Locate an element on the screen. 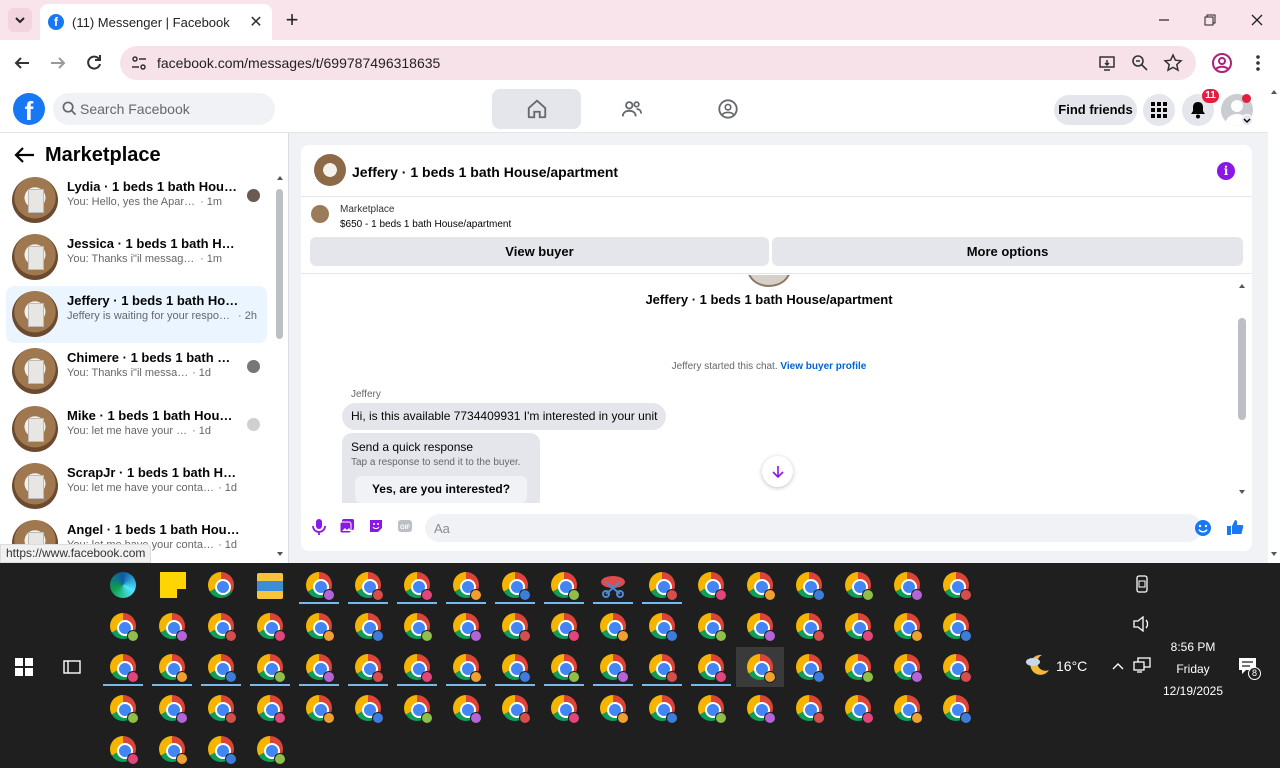 The width and height of the screenshot is (1280, 768). microphone-icon is located at coordinates (319, 527).